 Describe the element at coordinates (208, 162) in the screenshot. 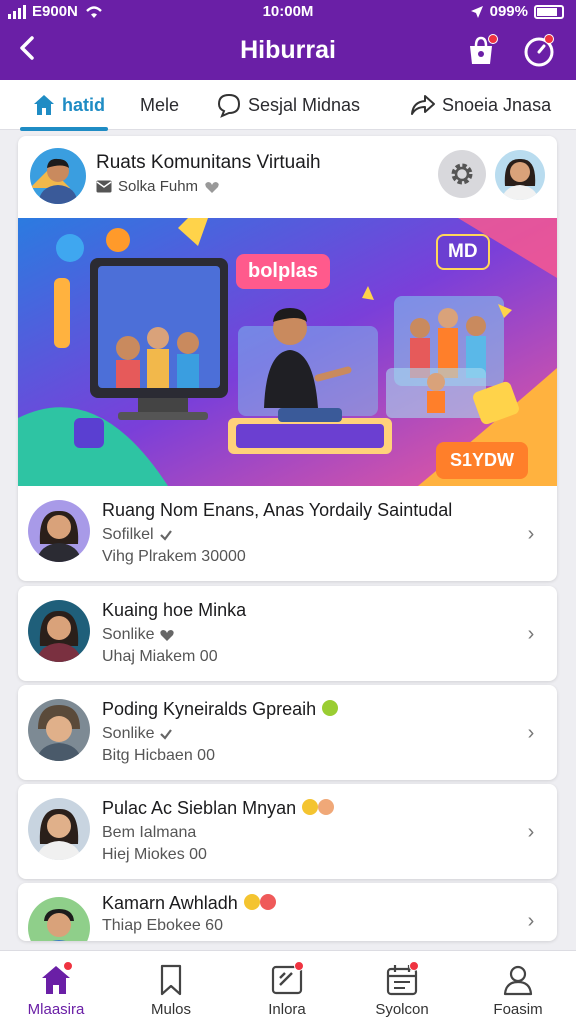

I see `community-title: Ruats Komunitans Virtuaih` at that location.